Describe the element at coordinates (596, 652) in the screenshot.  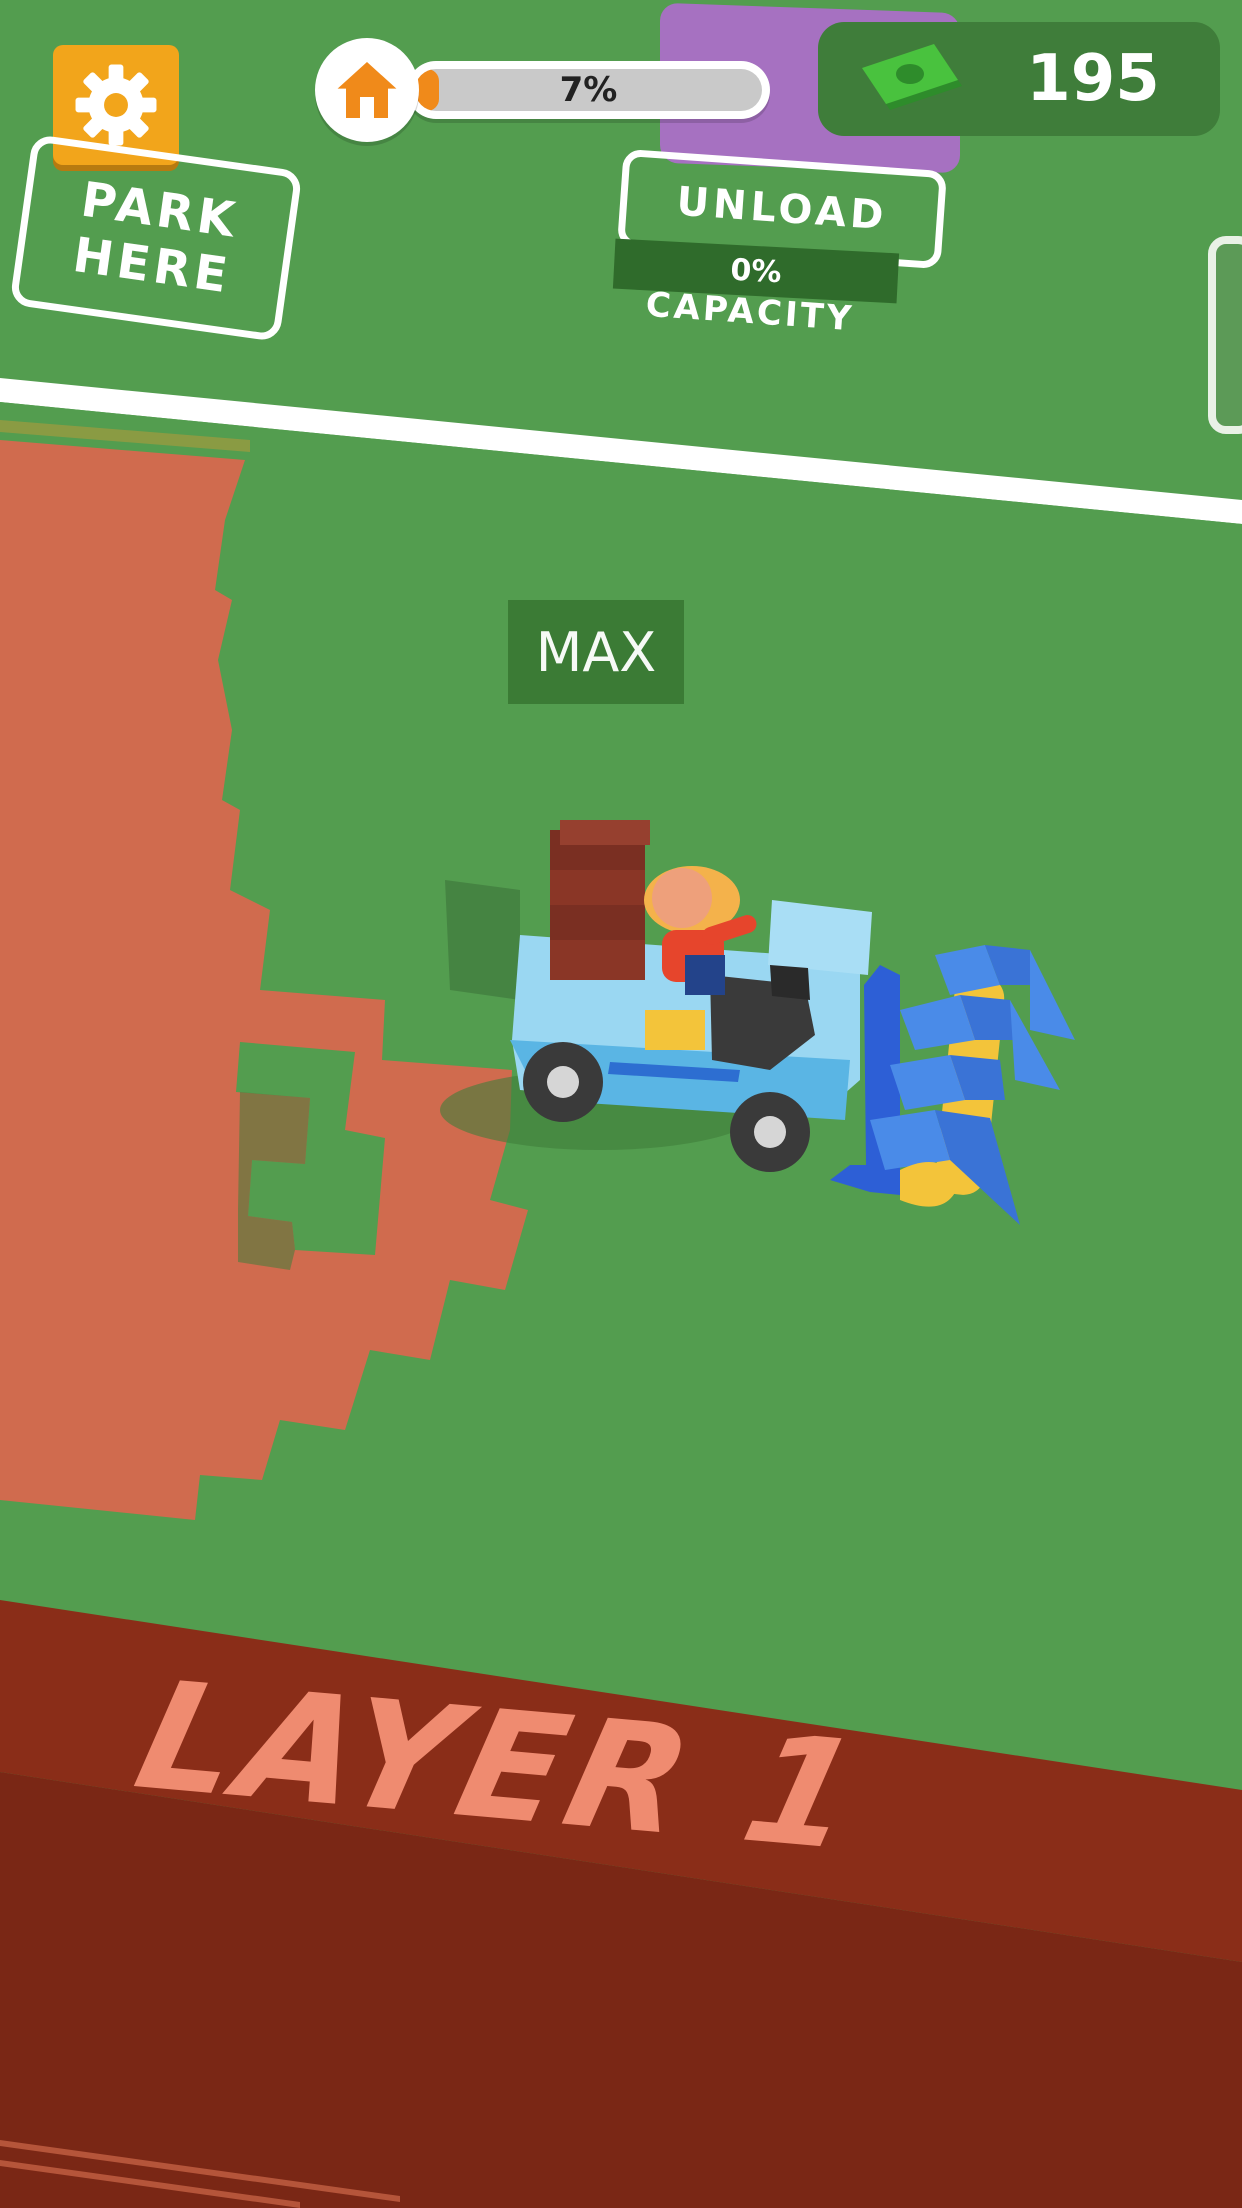
I see `max-capacity-badge: MAX` at that location.